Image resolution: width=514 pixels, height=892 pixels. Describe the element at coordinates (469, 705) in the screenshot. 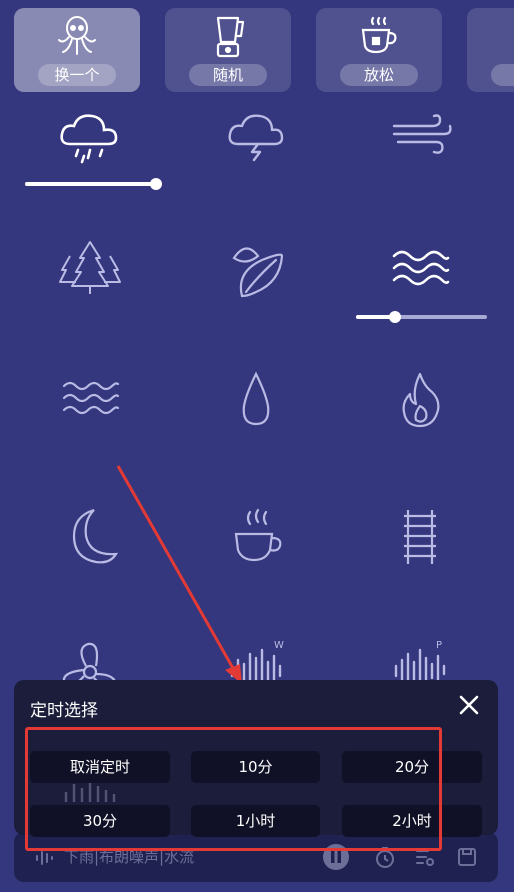

I see `close-icon` at that location.